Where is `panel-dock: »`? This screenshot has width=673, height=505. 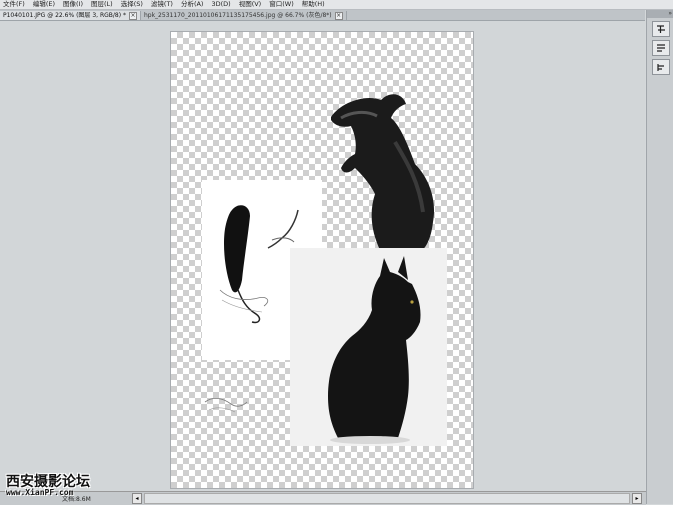
panel-dock: » is located at coordinates (659, 257).